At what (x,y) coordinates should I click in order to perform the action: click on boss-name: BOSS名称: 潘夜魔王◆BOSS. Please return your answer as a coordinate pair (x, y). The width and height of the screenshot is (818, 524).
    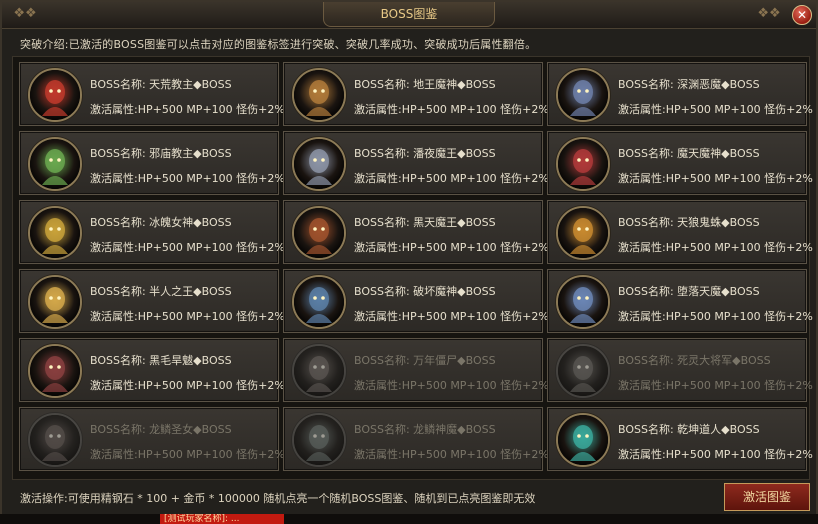
    Looking at the image, I should click on (425, 153).